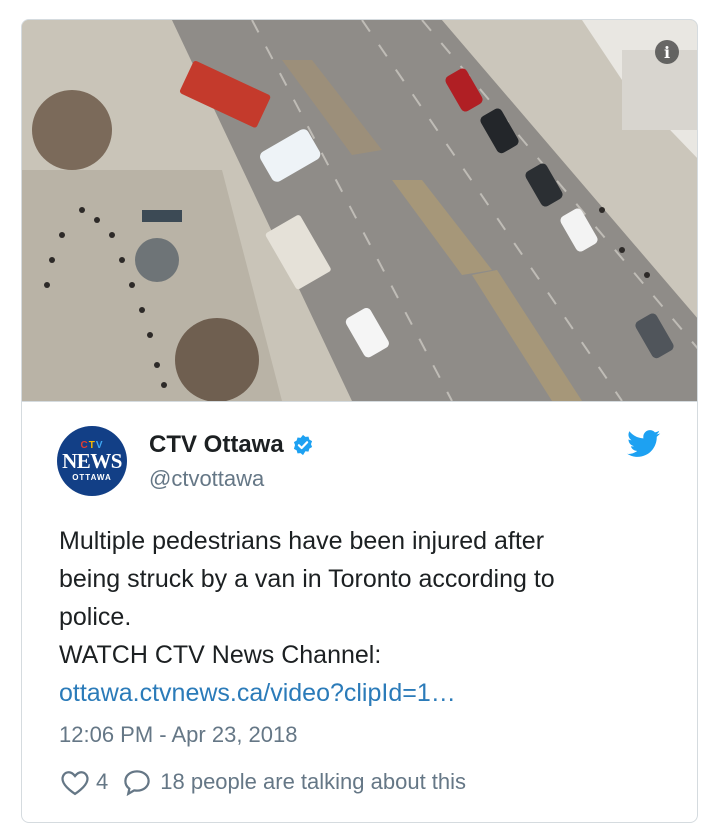  Describe the element at coordinates (75, 782) in the screenshot. I see `heart-icon` at that location.